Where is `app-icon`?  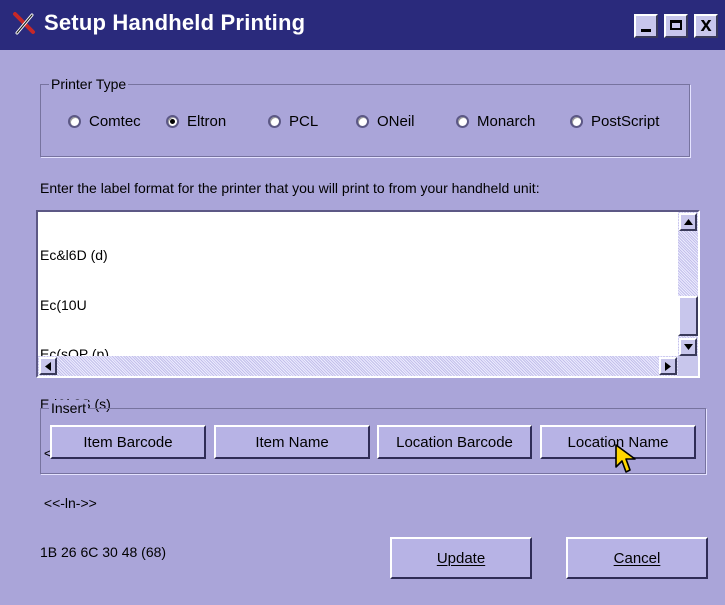
app-icon is located at coordinates (24, 23).